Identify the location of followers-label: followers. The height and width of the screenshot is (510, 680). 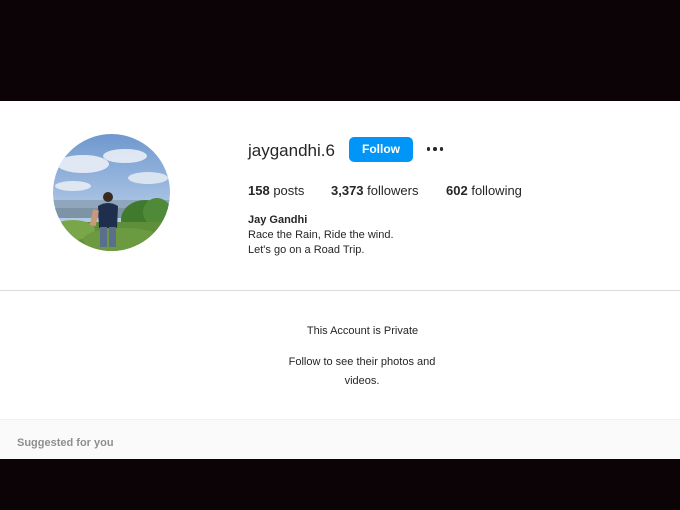
(393, 190).